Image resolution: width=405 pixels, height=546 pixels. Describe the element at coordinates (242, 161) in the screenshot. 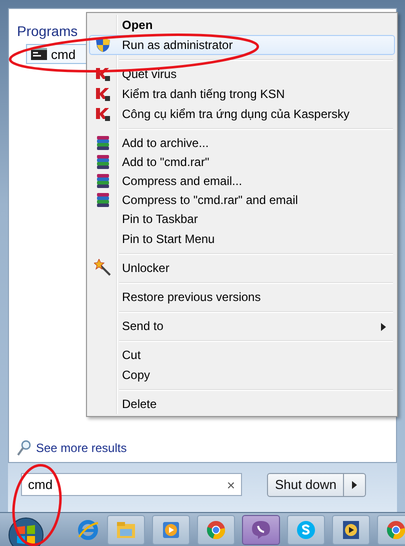

I see `menu-item: Add to "cmd.rar"` at that location.